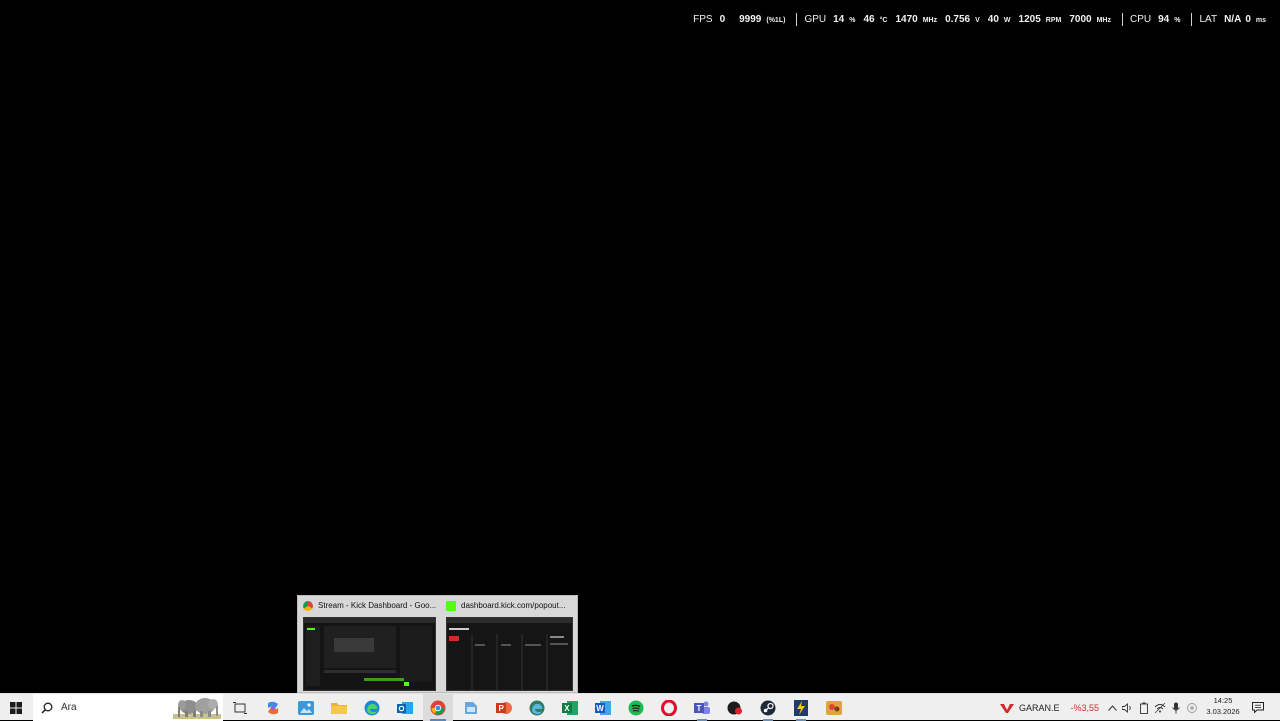 This screenshot has height=721, width=1280. What do you see at coordinates (722, 19) in the screenshot?
I see `fps-value: 0` at bounding box center [722, 19].